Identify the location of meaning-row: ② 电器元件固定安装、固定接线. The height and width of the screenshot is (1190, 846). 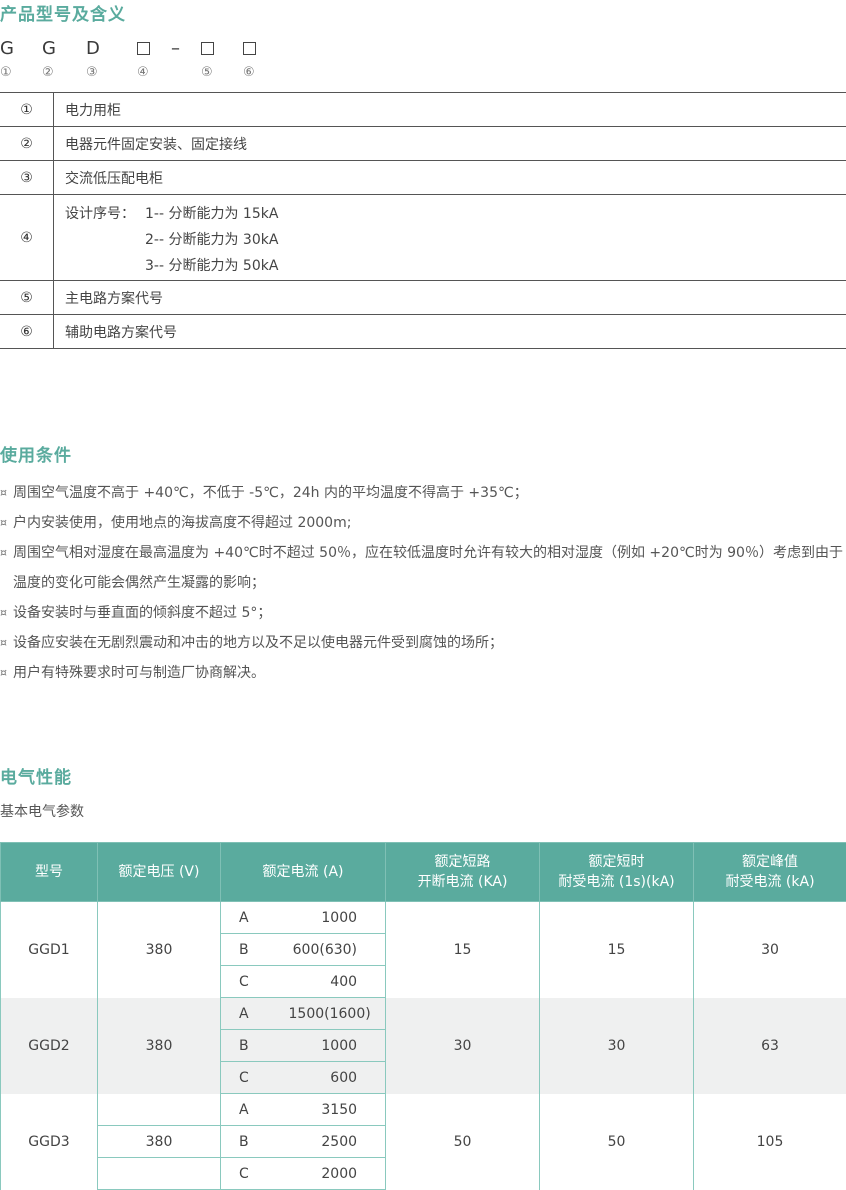
(423, 144).